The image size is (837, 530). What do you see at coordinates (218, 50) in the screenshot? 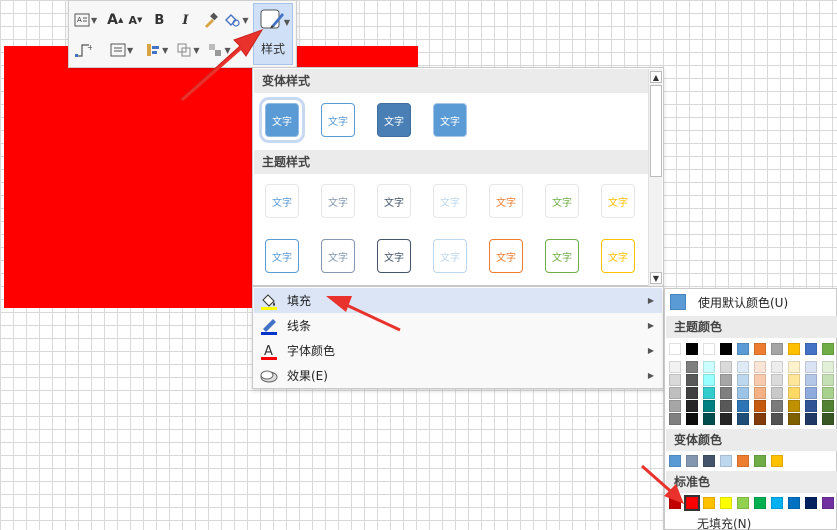
I see `rotate-button: ▼` at bounding box center [218, 50].